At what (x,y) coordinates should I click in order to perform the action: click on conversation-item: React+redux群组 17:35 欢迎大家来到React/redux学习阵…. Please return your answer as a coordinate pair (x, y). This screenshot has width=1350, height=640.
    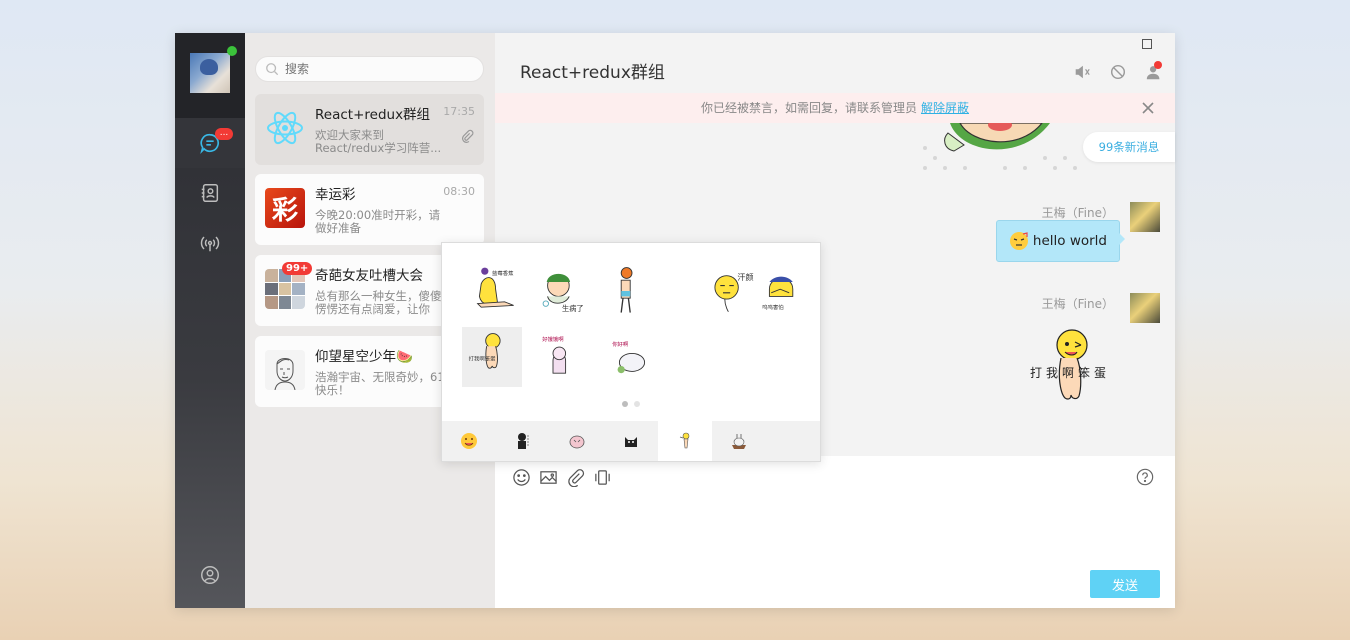
    Looking at the image, I should click on (369, 129).